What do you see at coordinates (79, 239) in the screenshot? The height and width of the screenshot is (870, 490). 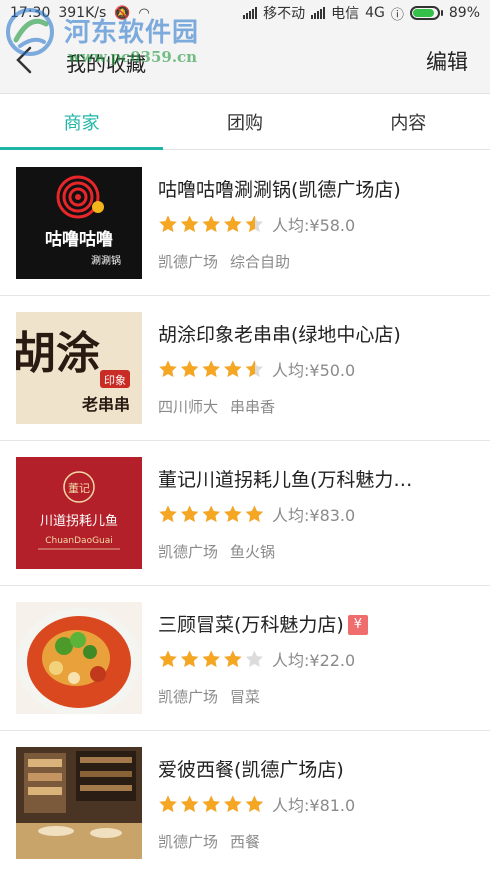 I see `svg-text: 咕噜咕噜` at bounding box center [79, 239].